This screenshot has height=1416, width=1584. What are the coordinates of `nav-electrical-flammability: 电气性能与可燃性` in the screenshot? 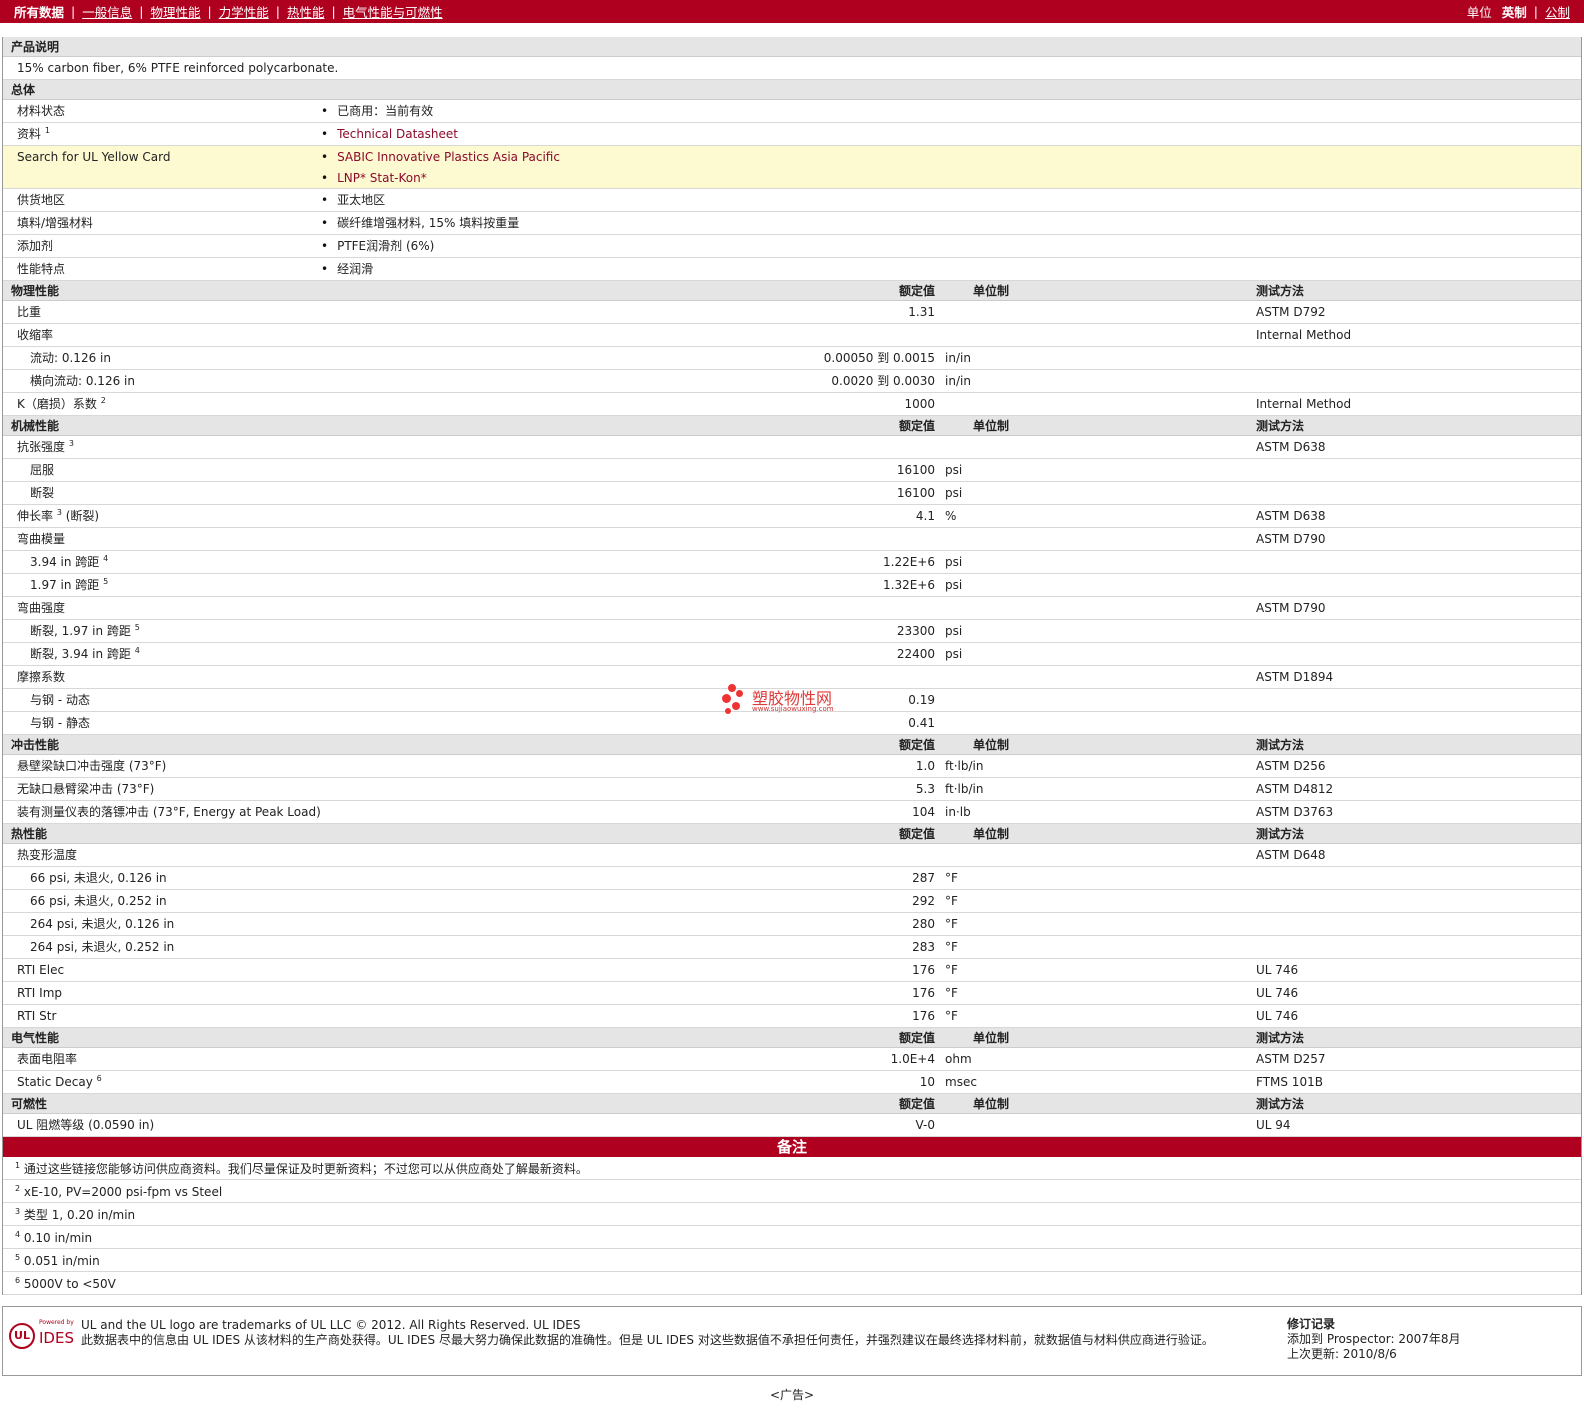 It's located at (393, 11).